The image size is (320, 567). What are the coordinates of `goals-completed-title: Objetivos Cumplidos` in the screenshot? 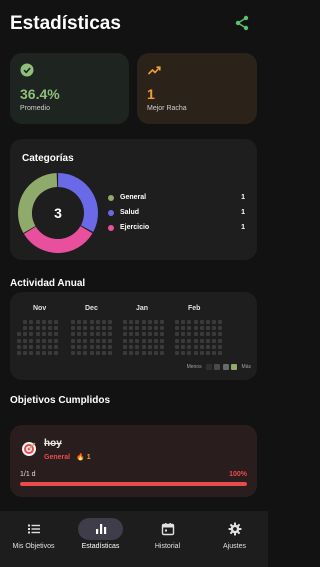 It's located at (60, 400).